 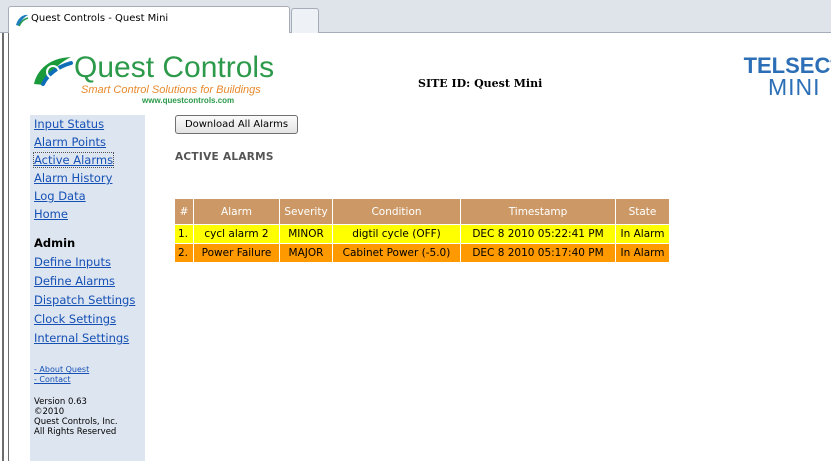 I want to click on column-header-alarm: Alarm, so click(x=236, y=211).